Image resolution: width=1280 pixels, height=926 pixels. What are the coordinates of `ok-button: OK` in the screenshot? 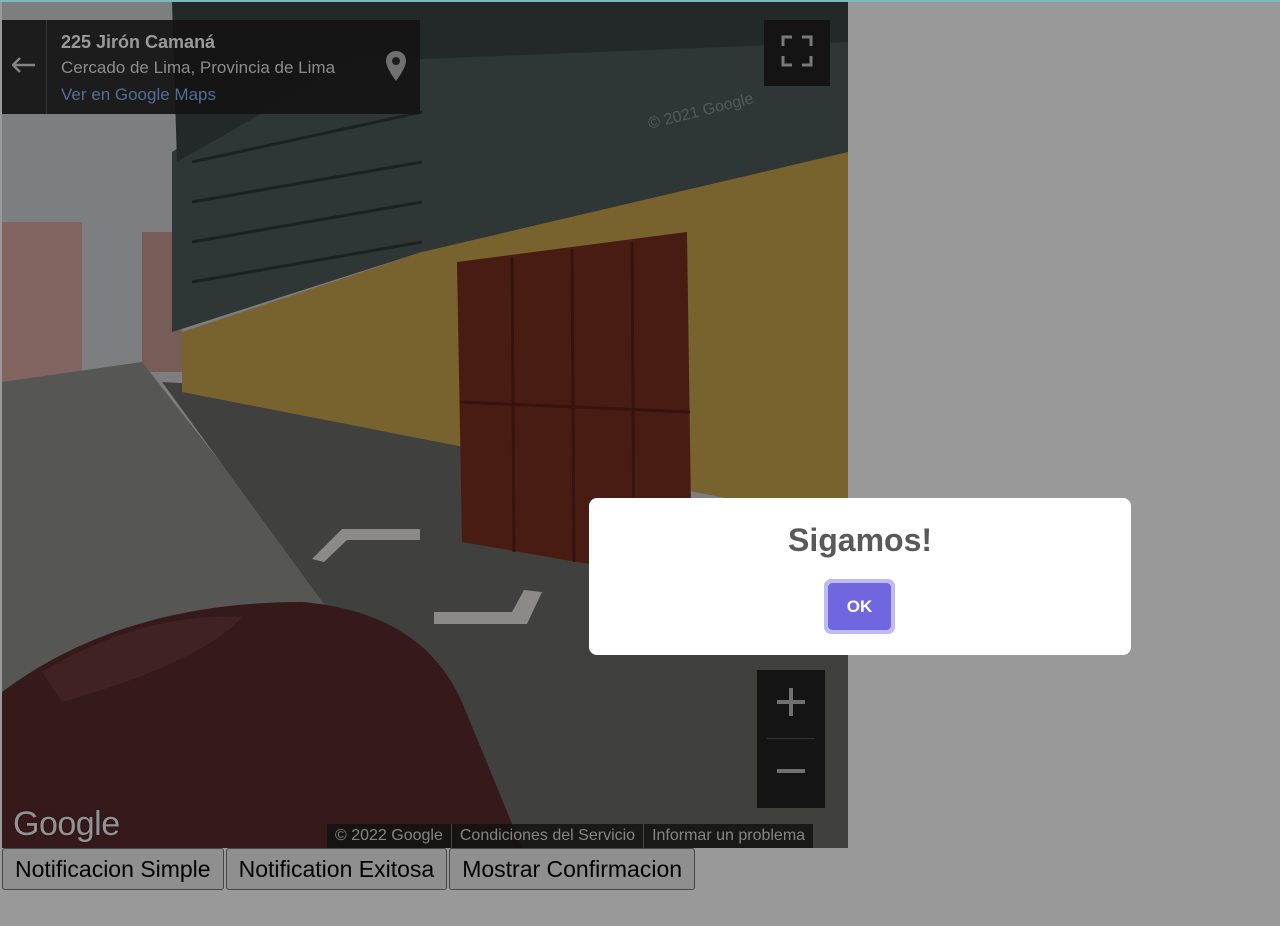 It's located at (859, 606).